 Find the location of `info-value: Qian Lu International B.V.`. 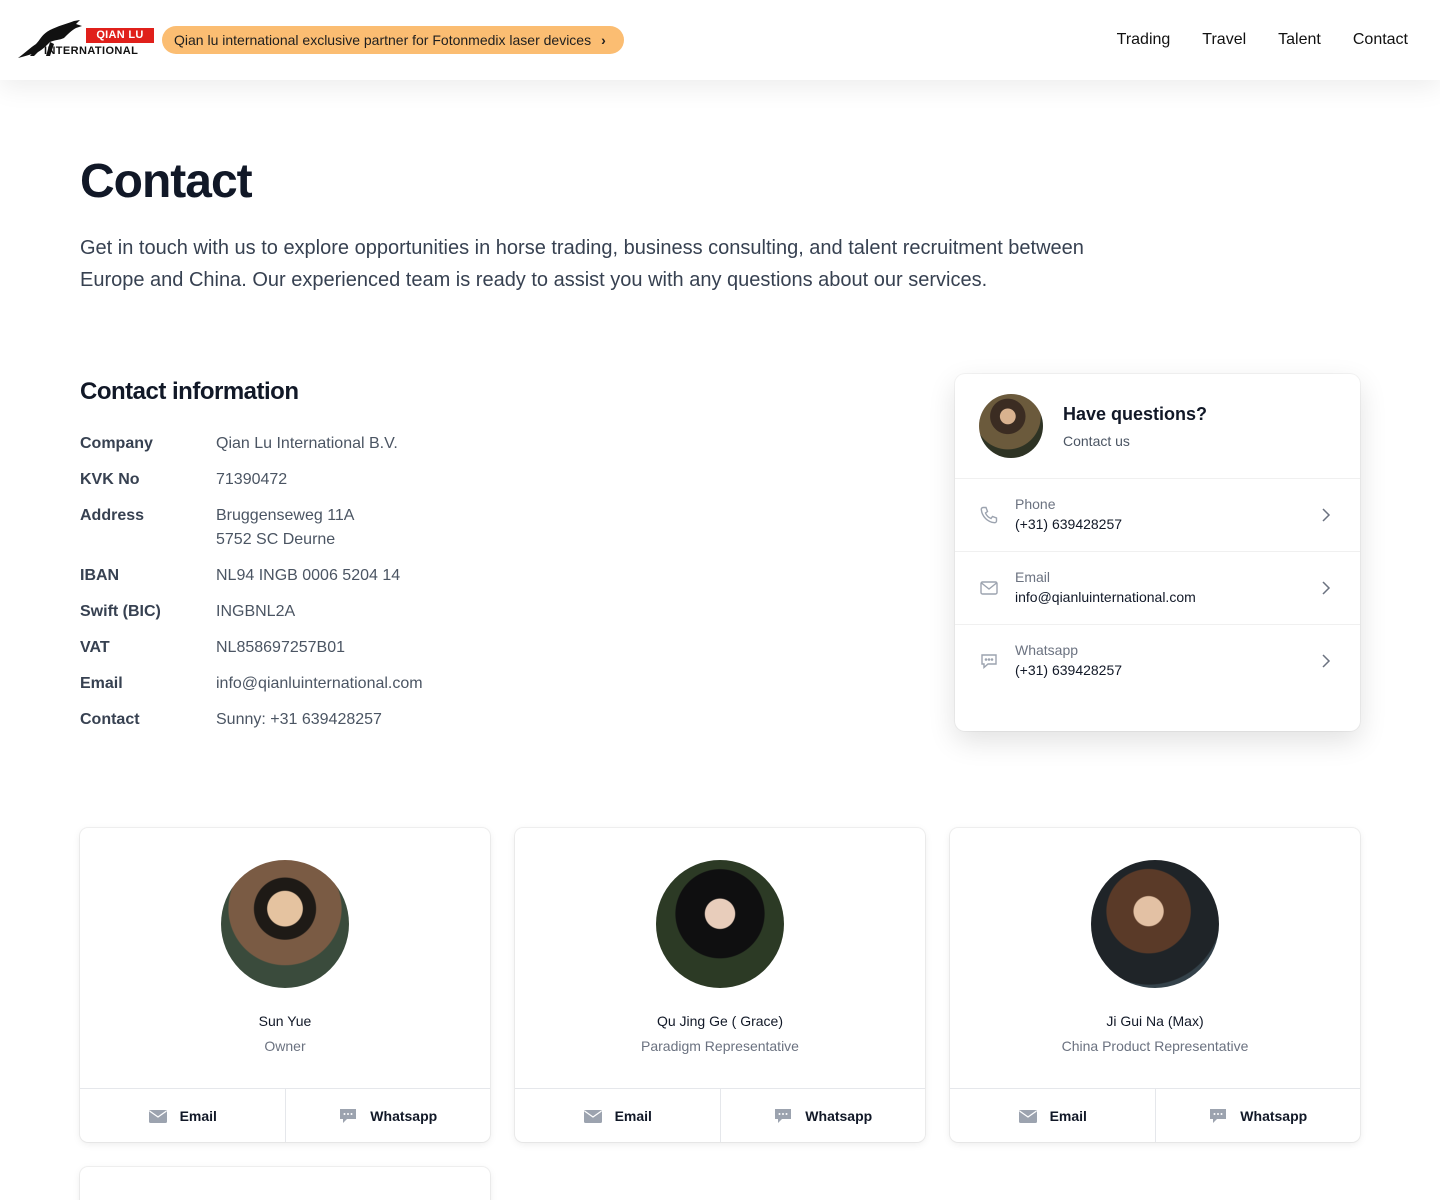

info-value: Qian Lu International B.V. is located at coordinates (307, 443).